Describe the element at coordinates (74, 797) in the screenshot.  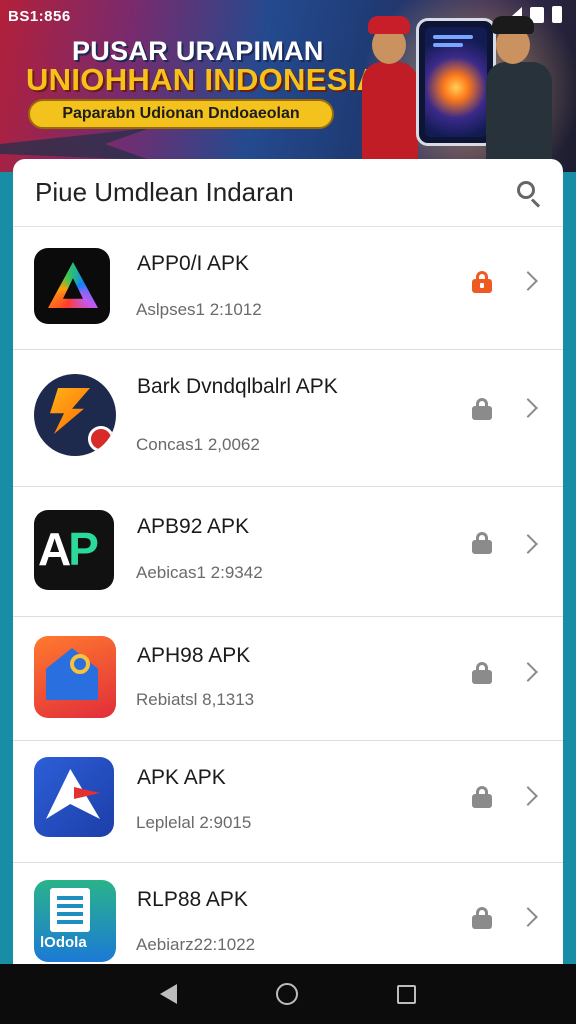
I see `paper-plane-icon` at that location.